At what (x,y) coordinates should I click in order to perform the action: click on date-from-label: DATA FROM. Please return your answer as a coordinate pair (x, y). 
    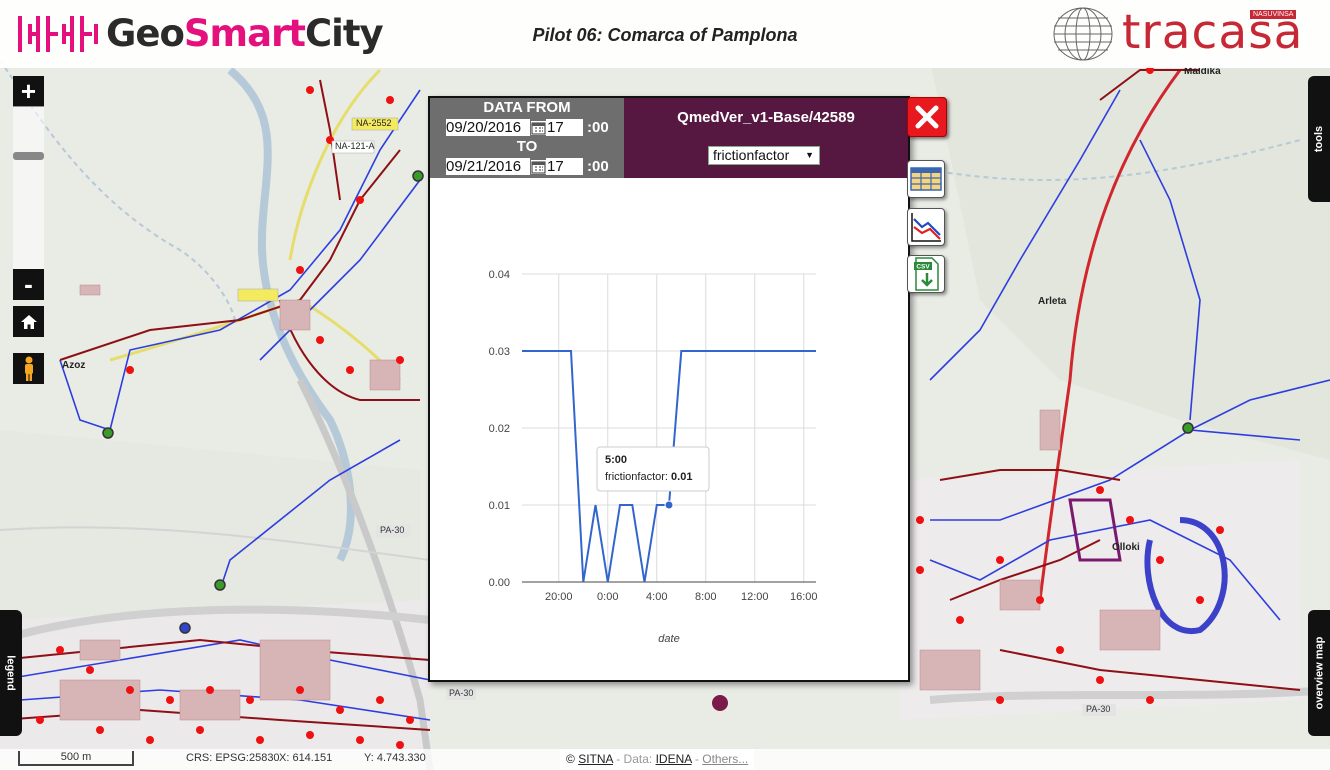
    Looking at the image, I should click on (527, 107).